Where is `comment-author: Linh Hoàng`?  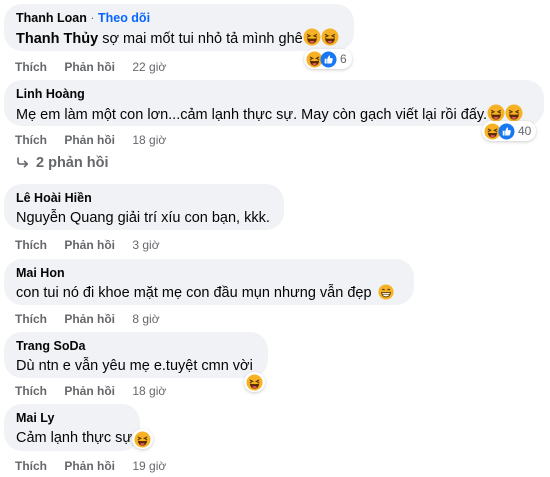 comment-author: Linh Hoàng is located at coordinates (274, 94).